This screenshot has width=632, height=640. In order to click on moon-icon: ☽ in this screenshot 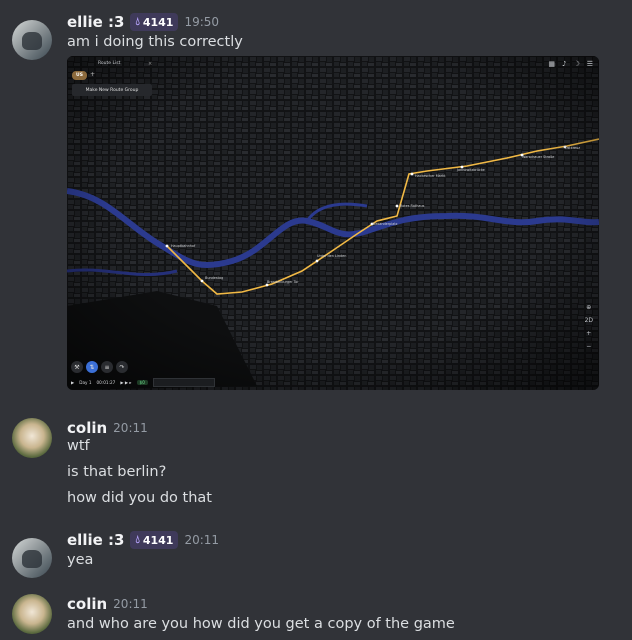, I will do `click(576, 64)`.